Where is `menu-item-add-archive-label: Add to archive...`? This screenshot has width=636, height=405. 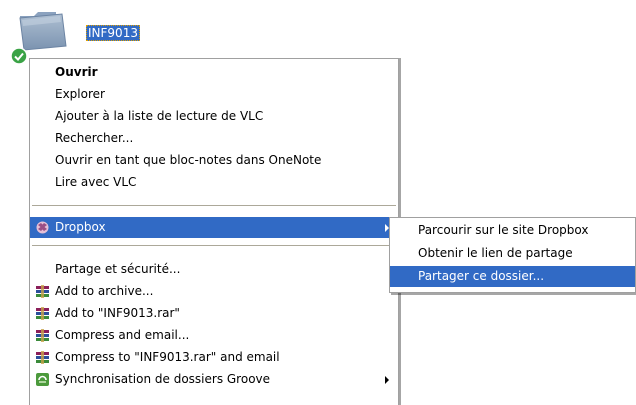 menu-item-add-archive-label: Add to archive... is located at coordinates (104, 291).